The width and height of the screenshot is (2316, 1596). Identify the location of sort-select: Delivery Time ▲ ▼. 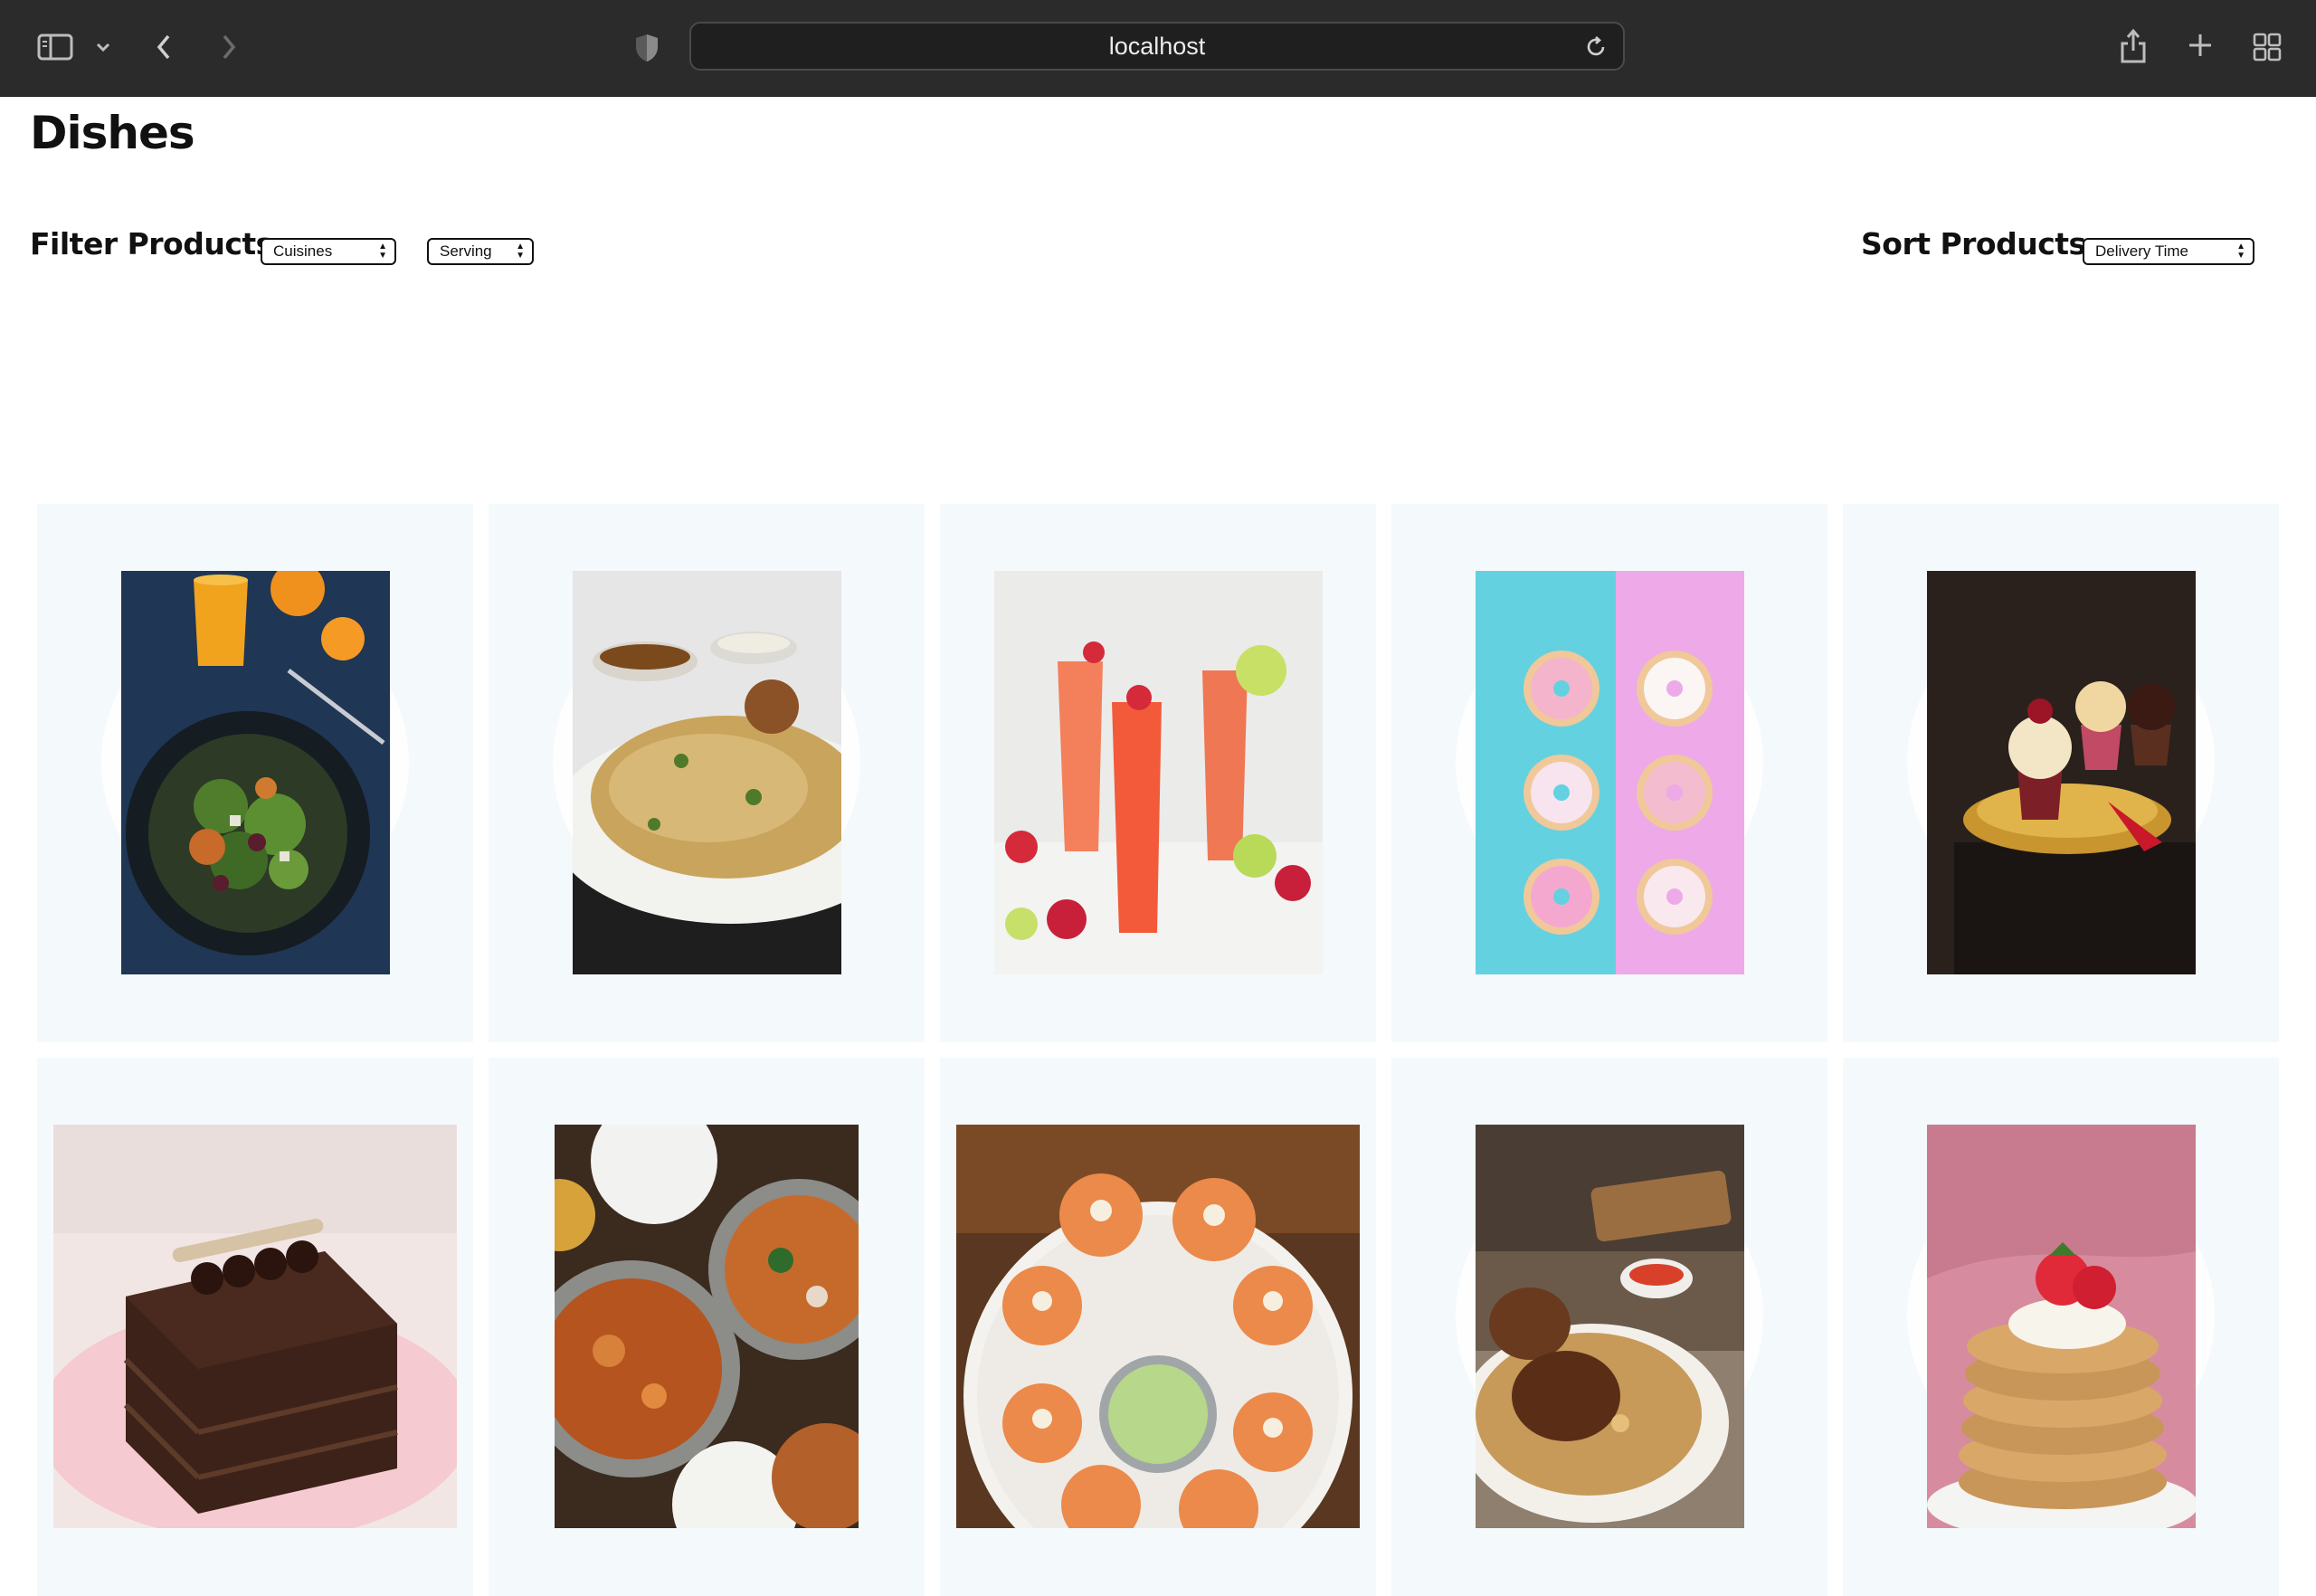
(2168, 252).